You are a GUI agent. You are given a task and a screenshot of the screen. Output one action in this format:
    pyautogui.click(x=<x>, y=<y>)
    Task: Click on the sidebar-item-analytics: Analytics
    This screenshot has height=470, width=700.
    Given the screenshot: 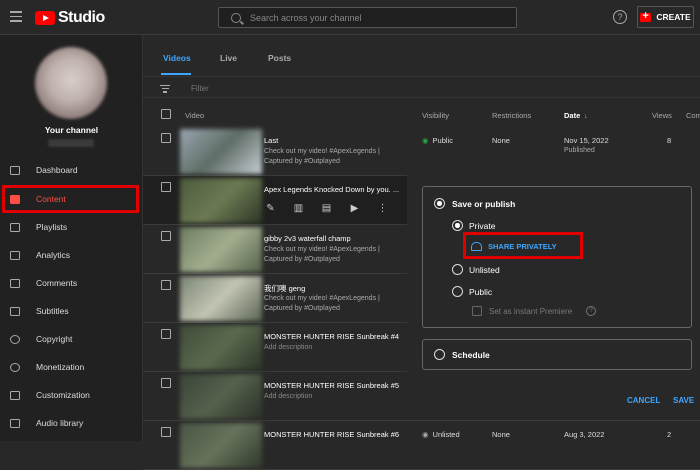 What is the action you would take?
    pyautogui.click(x=71, y=255)
    